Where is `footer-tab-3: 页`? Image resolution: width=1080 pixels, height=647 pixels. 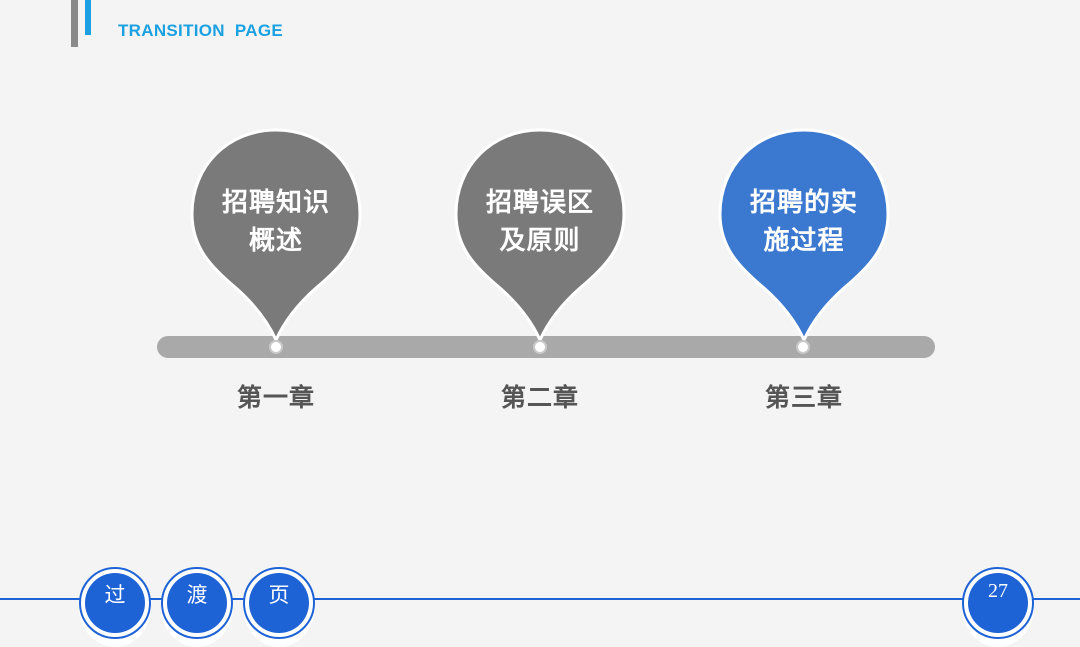 footer-tab-3: 页 is located at coordinates (279, 607).